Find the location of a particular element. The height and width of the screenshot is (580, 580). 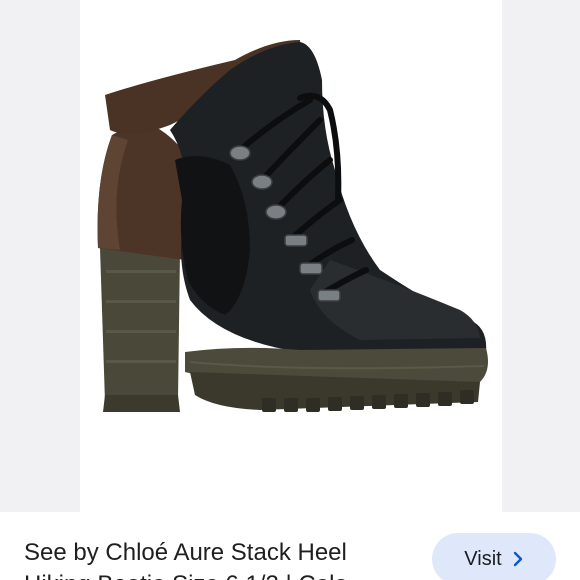

product-title: See by Chloé Aure Stack Heel is located at coordinates (185, 553).